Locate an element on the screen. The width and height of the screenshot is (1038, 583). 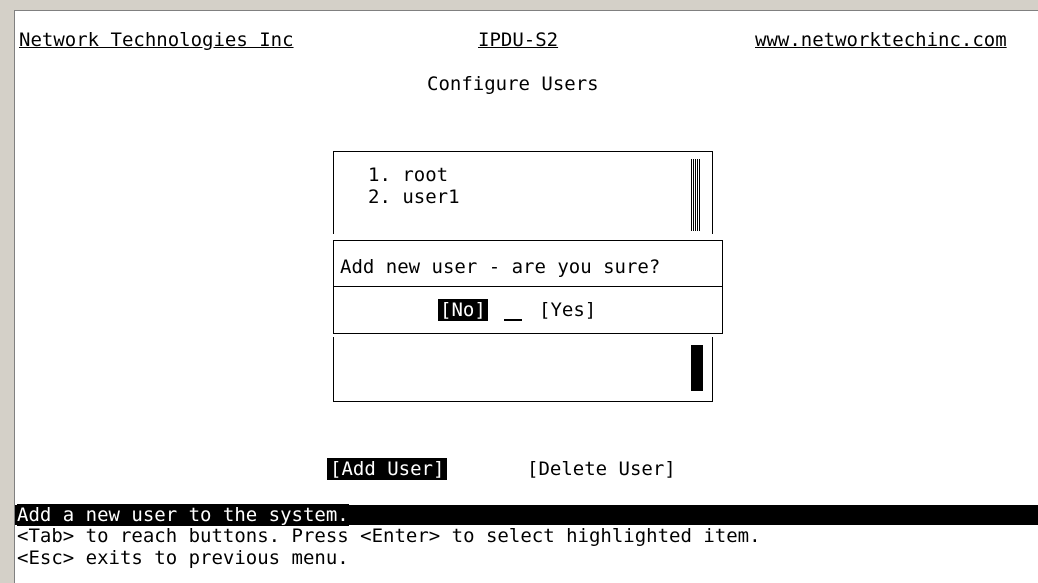
website-link: www.networktechinc.com is located at coordinates (881, 40).